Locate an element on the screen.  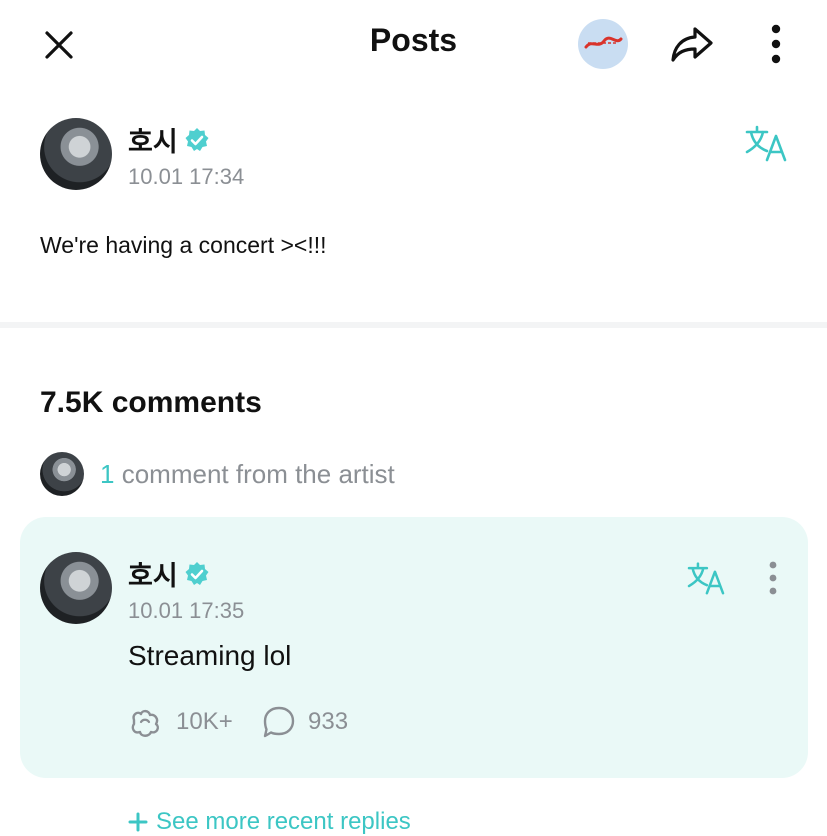
plus-icon is located at coordinates (138, 822).